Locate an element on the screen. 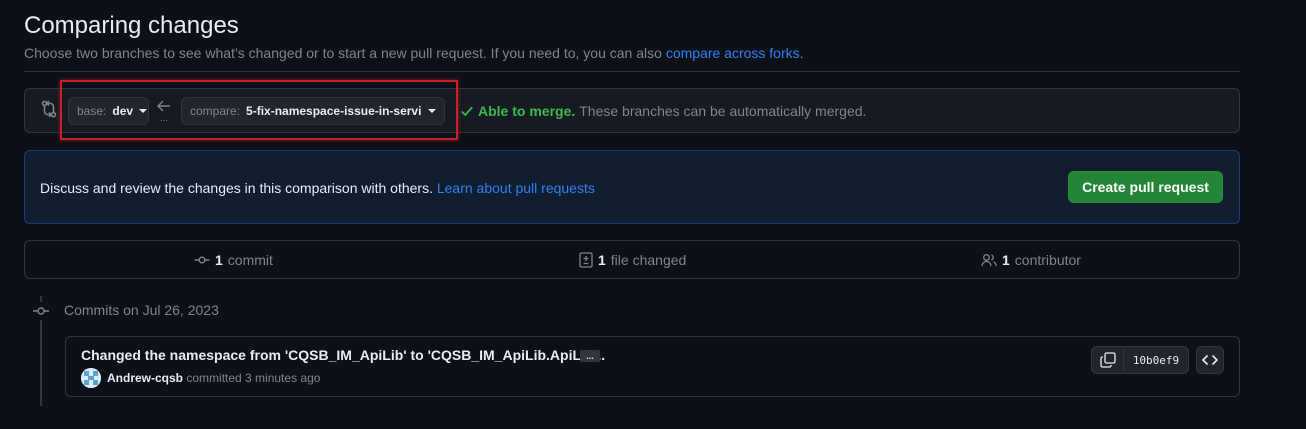 Image resolution: width=1306 pixels, height=429 pixels. commit-author-link: Andrew-cqsb is located at coordinates (145, 378).